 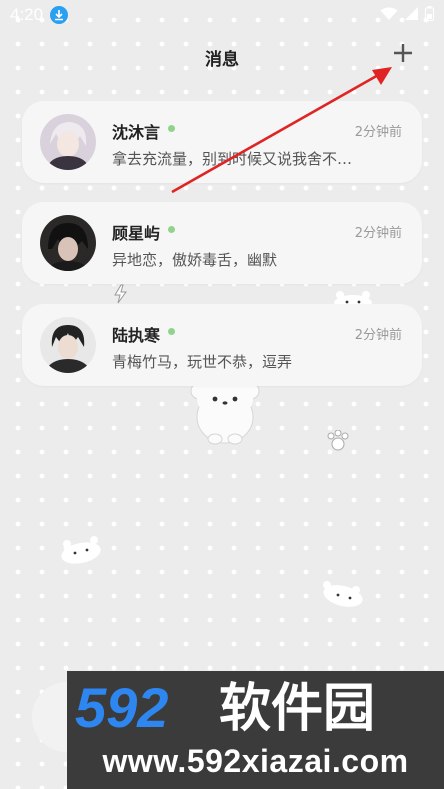 What do you see at coordinates (136, 335) in the screenshot?
I see `contact-name: 陆执寒` at bounding box center [136, 335].